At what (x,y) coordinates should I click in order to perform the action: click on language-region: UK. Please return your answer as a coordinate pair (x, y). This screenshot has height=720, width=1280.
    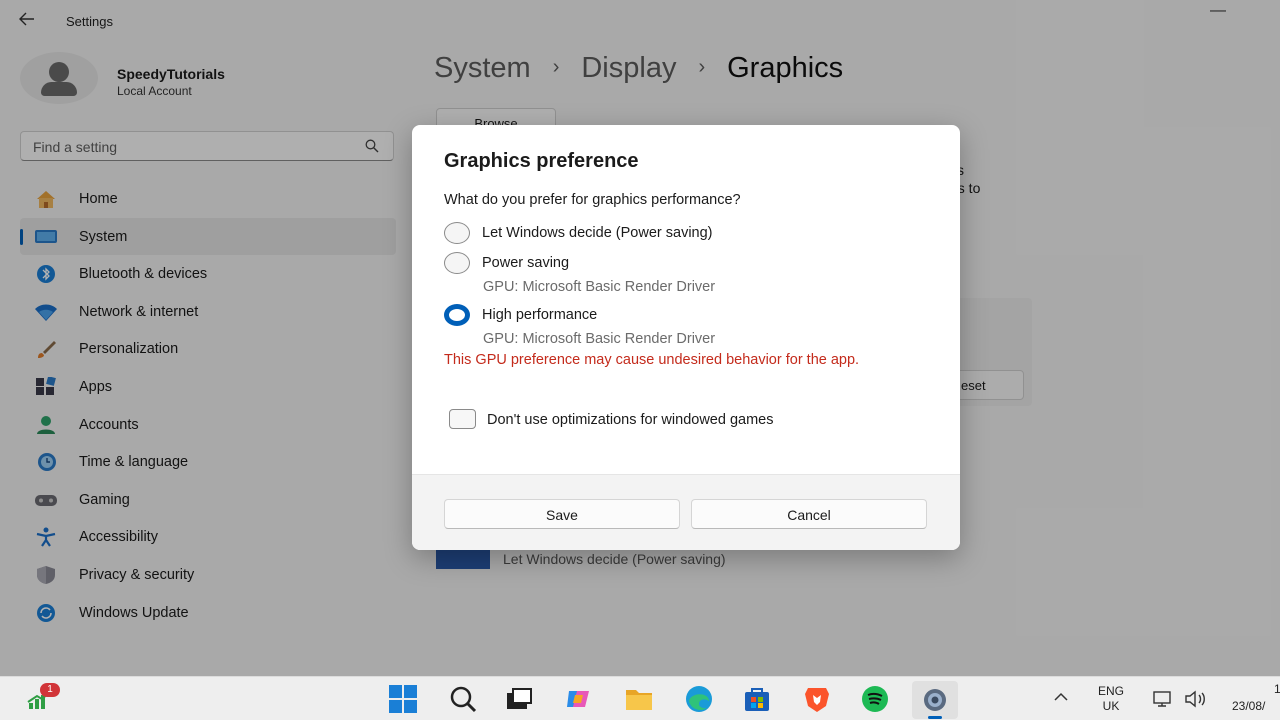
    Looking at the image, I should click on (1111, 706).